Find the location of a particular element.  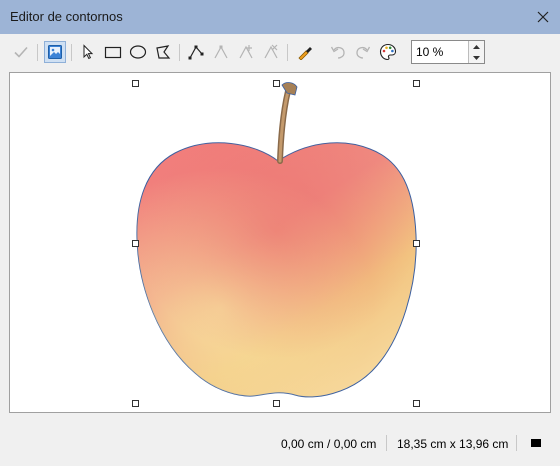

redo-button is located at coordinates (363, 52).